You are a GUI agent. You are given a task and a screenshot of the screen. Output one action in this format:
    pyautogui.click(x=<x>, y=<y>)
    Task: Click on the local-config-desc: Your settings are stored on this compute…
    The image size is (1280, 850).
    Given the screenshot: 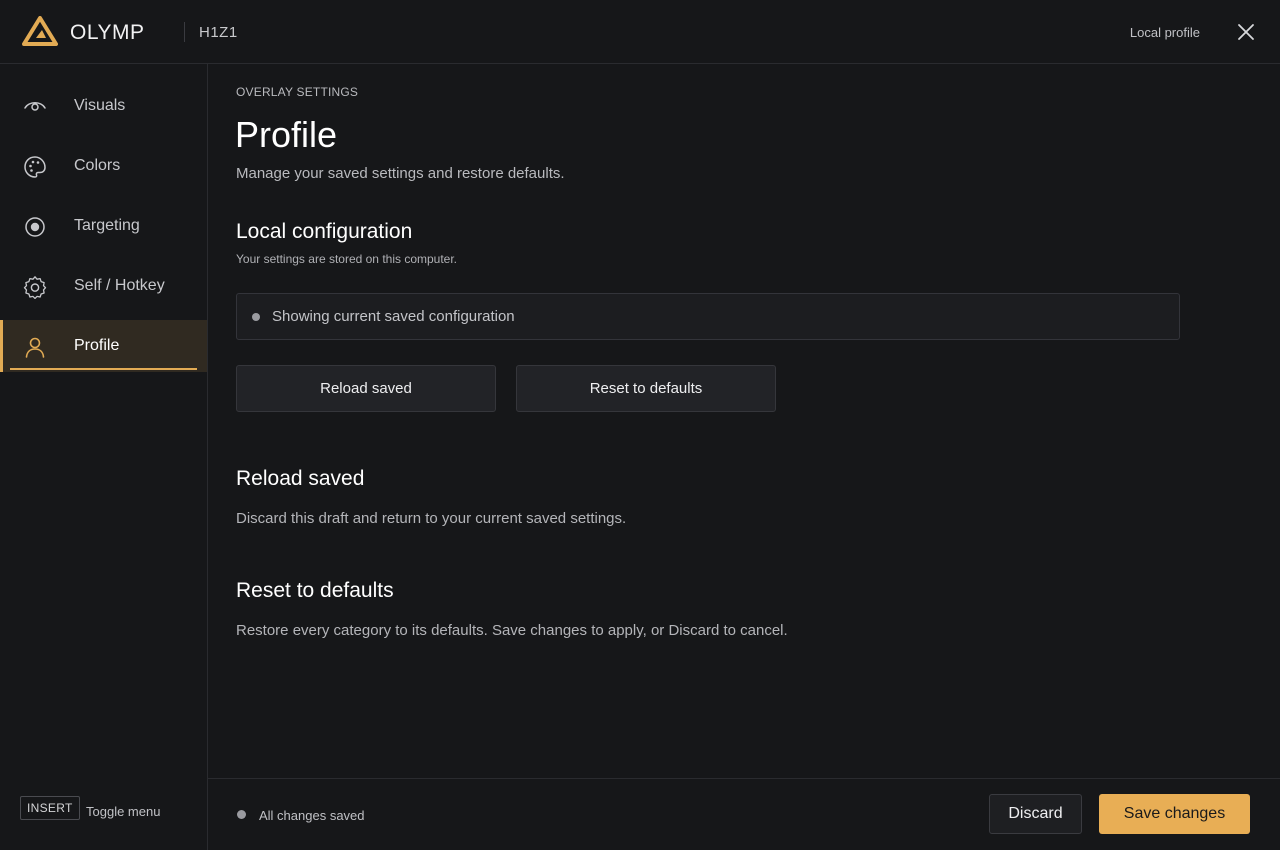 What is the action you would take?
    pyautogui.click(x=347, y=259)
    